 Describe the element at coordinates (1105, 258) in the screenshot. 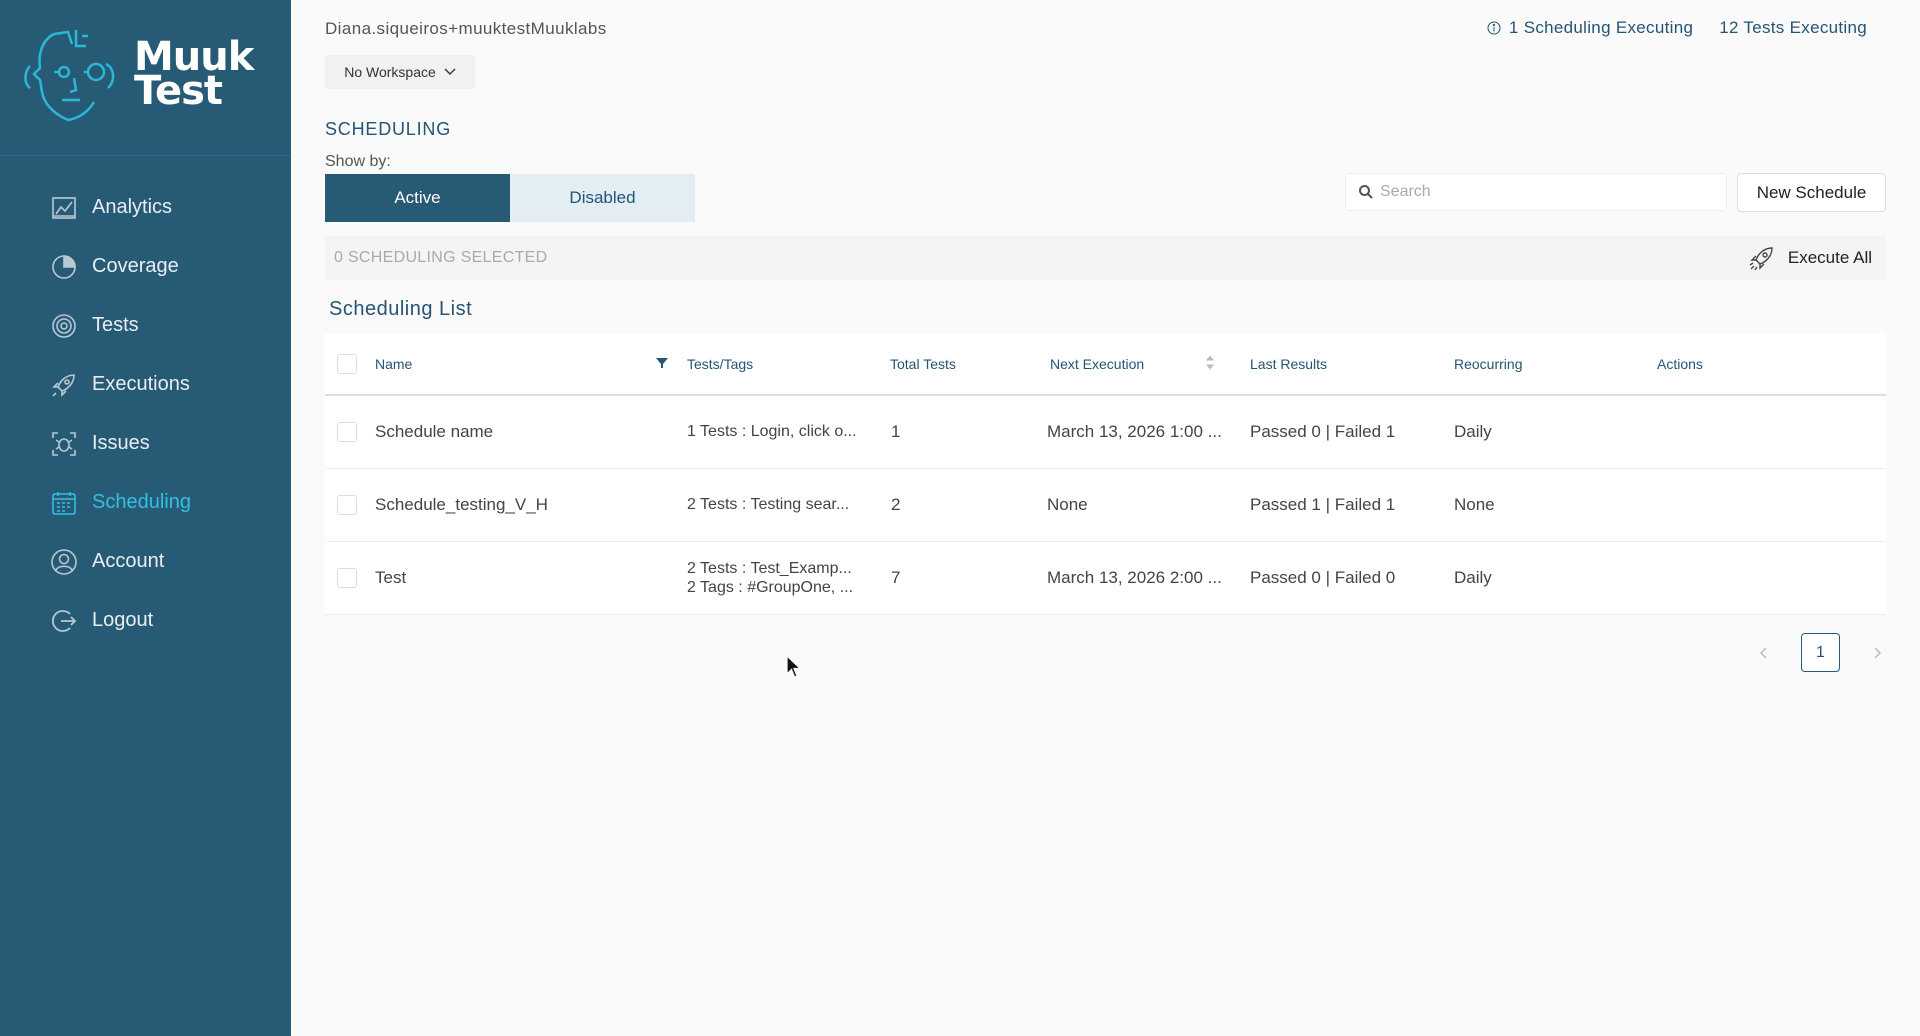

I see `selection-bar: 0 SCHEDULING SELECTED Execute All` at that location.